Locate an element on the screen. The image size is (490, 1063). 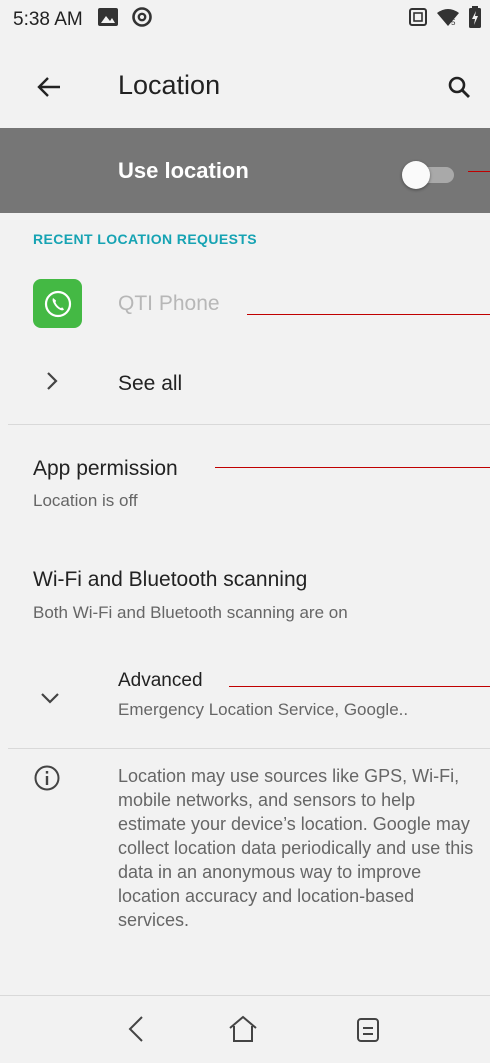
nav-back-icon is located at coordinates (135, 1029).